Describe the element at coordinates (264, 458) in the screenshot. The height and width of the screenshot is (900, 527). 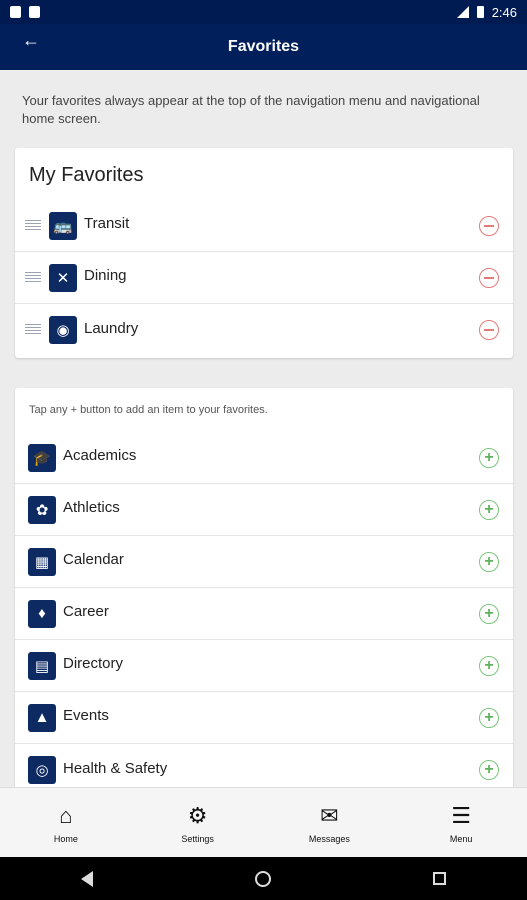
I see `item-row-academics: 🎓 Academics +` at that location.